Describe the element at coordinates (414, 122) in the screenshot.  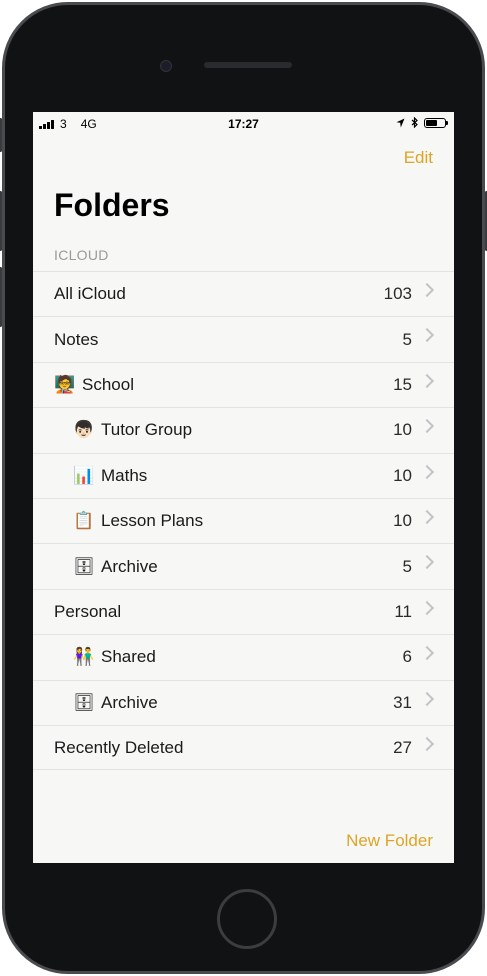
I see `bluetooth-icon` at that location.